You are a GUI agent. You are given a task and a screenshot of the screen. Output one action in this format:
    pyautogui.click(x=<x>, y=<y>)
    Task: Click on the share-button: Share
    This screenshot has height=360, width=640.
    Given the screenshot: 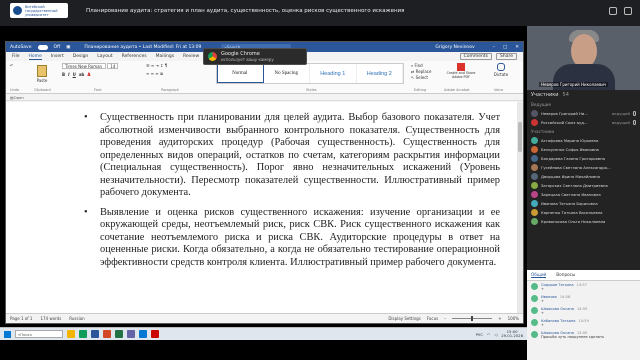 What is the action you would take?
    pyautogui.click(x=506, y=56)
    